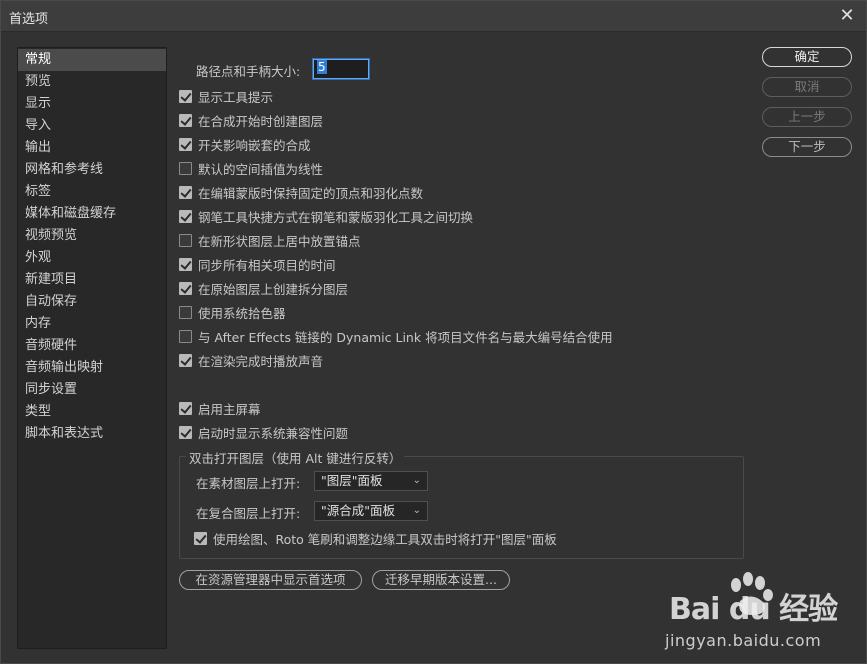 This screenshot has width=867, height=664. I want to click on option-play-sound-on-render: 在渲染完成时播放声音, so click(251, 360).